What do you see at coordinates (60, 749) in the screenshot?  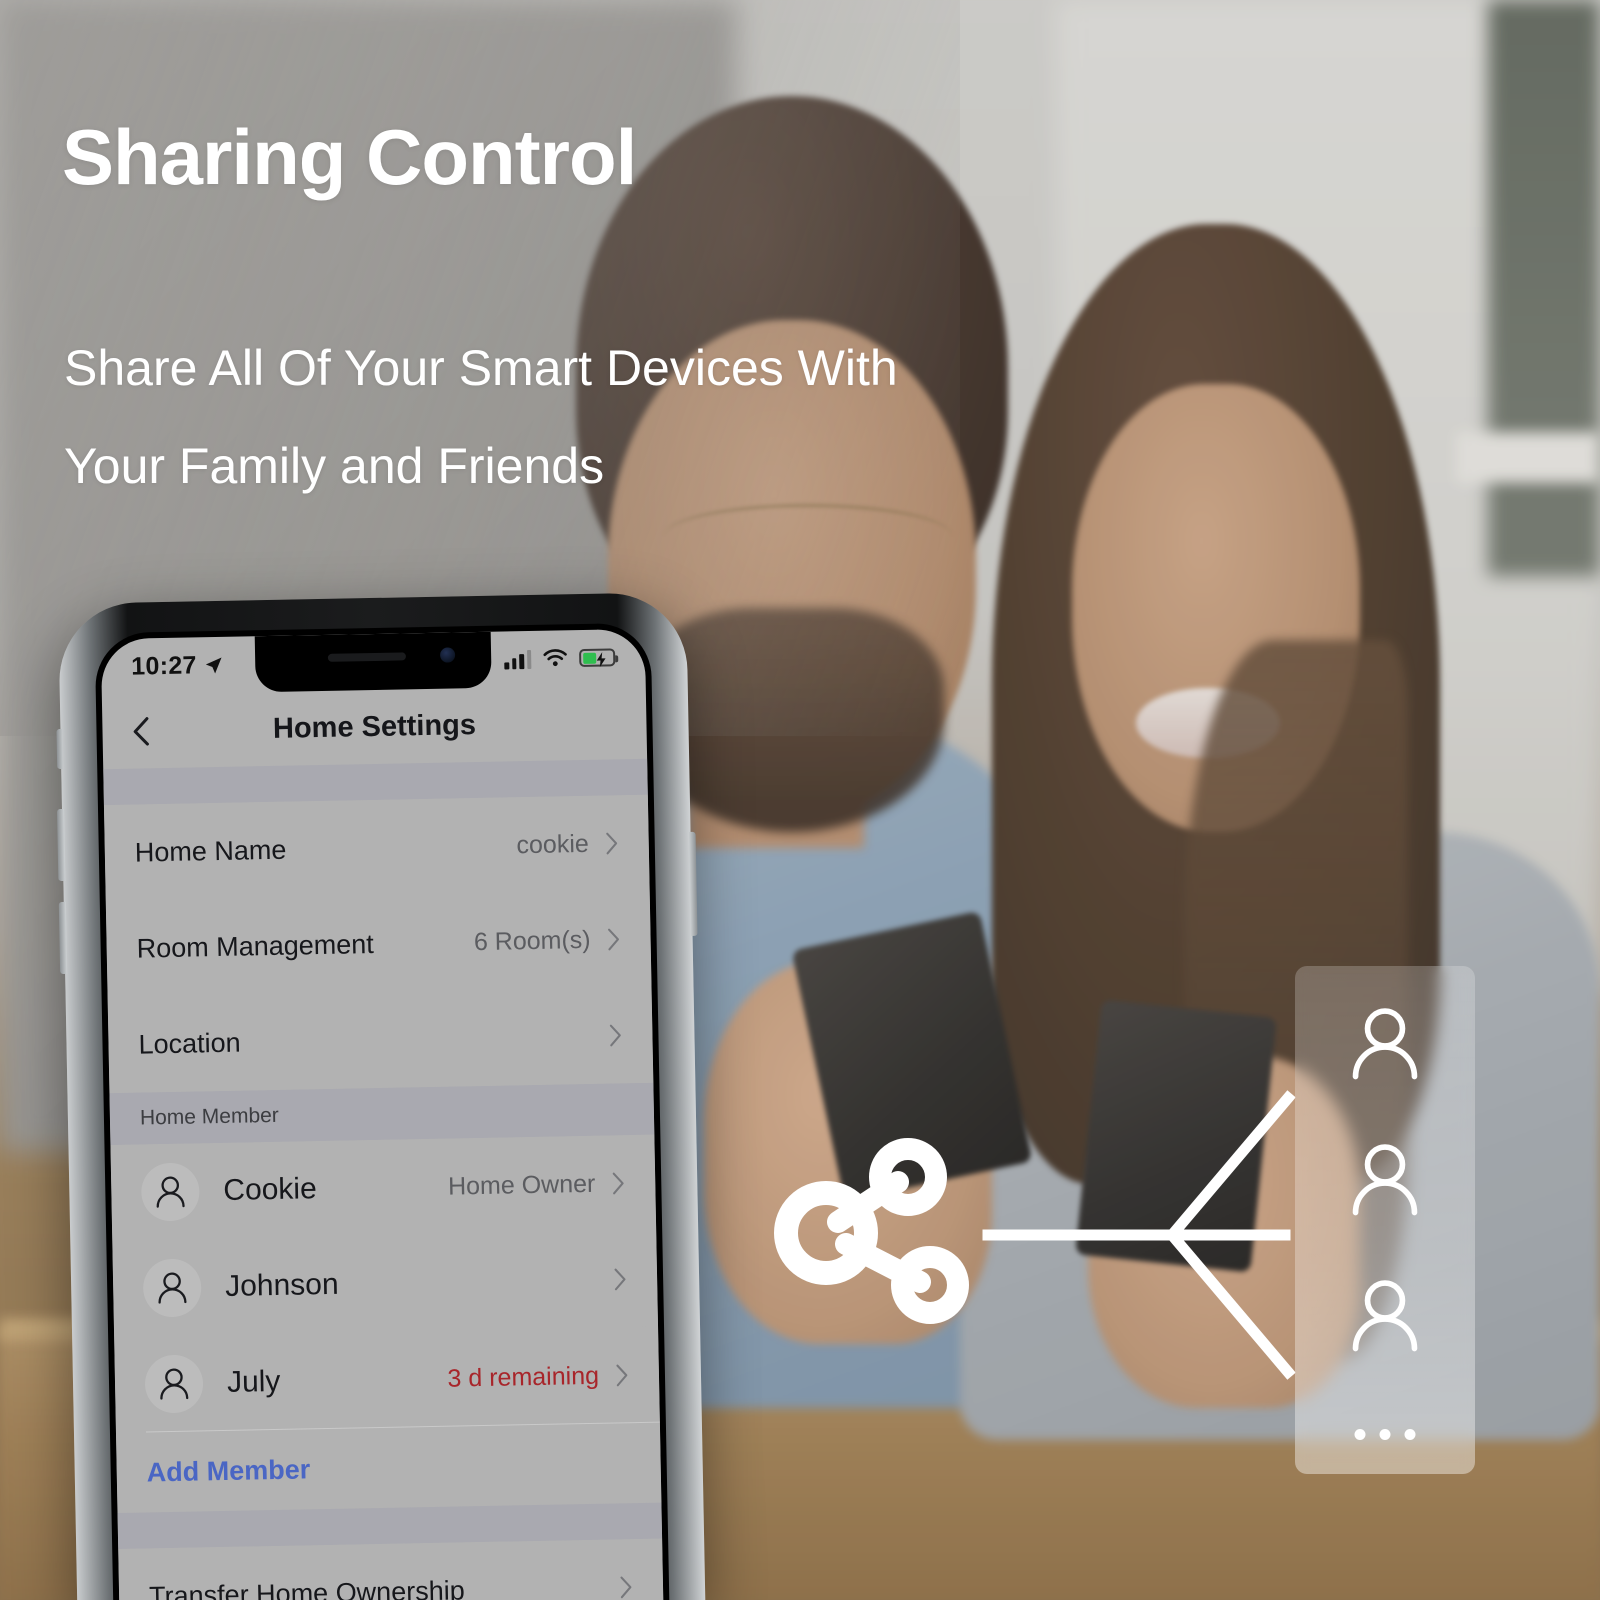 I see `phone-mute-switch` at bounding box center [60, 749].